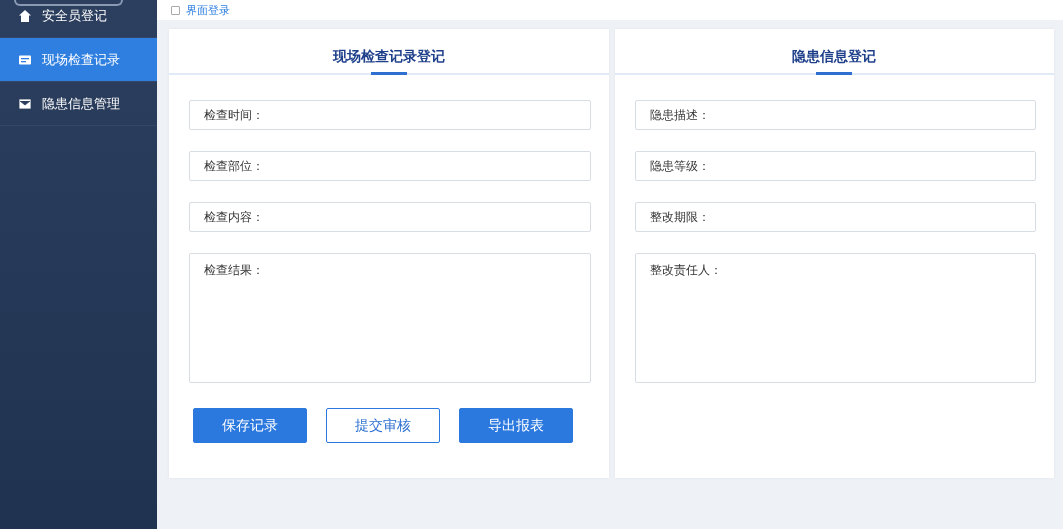  I want to click on input-field: 整改期限：, so click(835, 217).